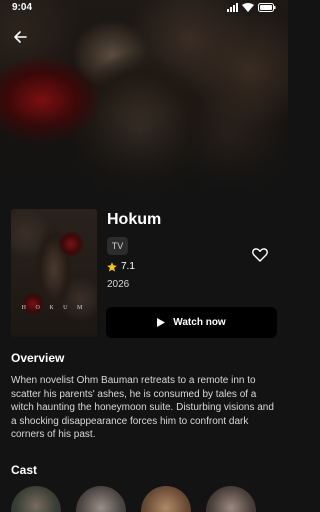 Image resolution: width=320 pixels, height=512 pixels. Describe the element at coordinates (133, 499) in the screenshot. I see `cast-list` at that location.